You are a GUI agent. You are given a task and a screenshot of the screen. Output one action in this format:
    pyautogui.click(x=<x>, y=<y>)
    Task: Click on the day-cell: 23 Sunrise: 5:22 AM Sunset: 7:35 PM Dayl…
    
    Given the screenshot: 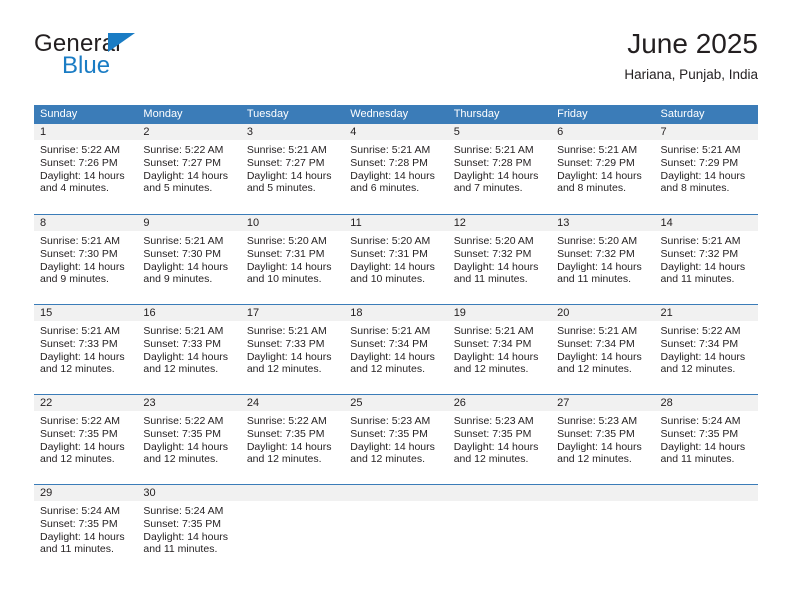 What is the action you would take?
    pyautogui.click(x=189, y=439)
    